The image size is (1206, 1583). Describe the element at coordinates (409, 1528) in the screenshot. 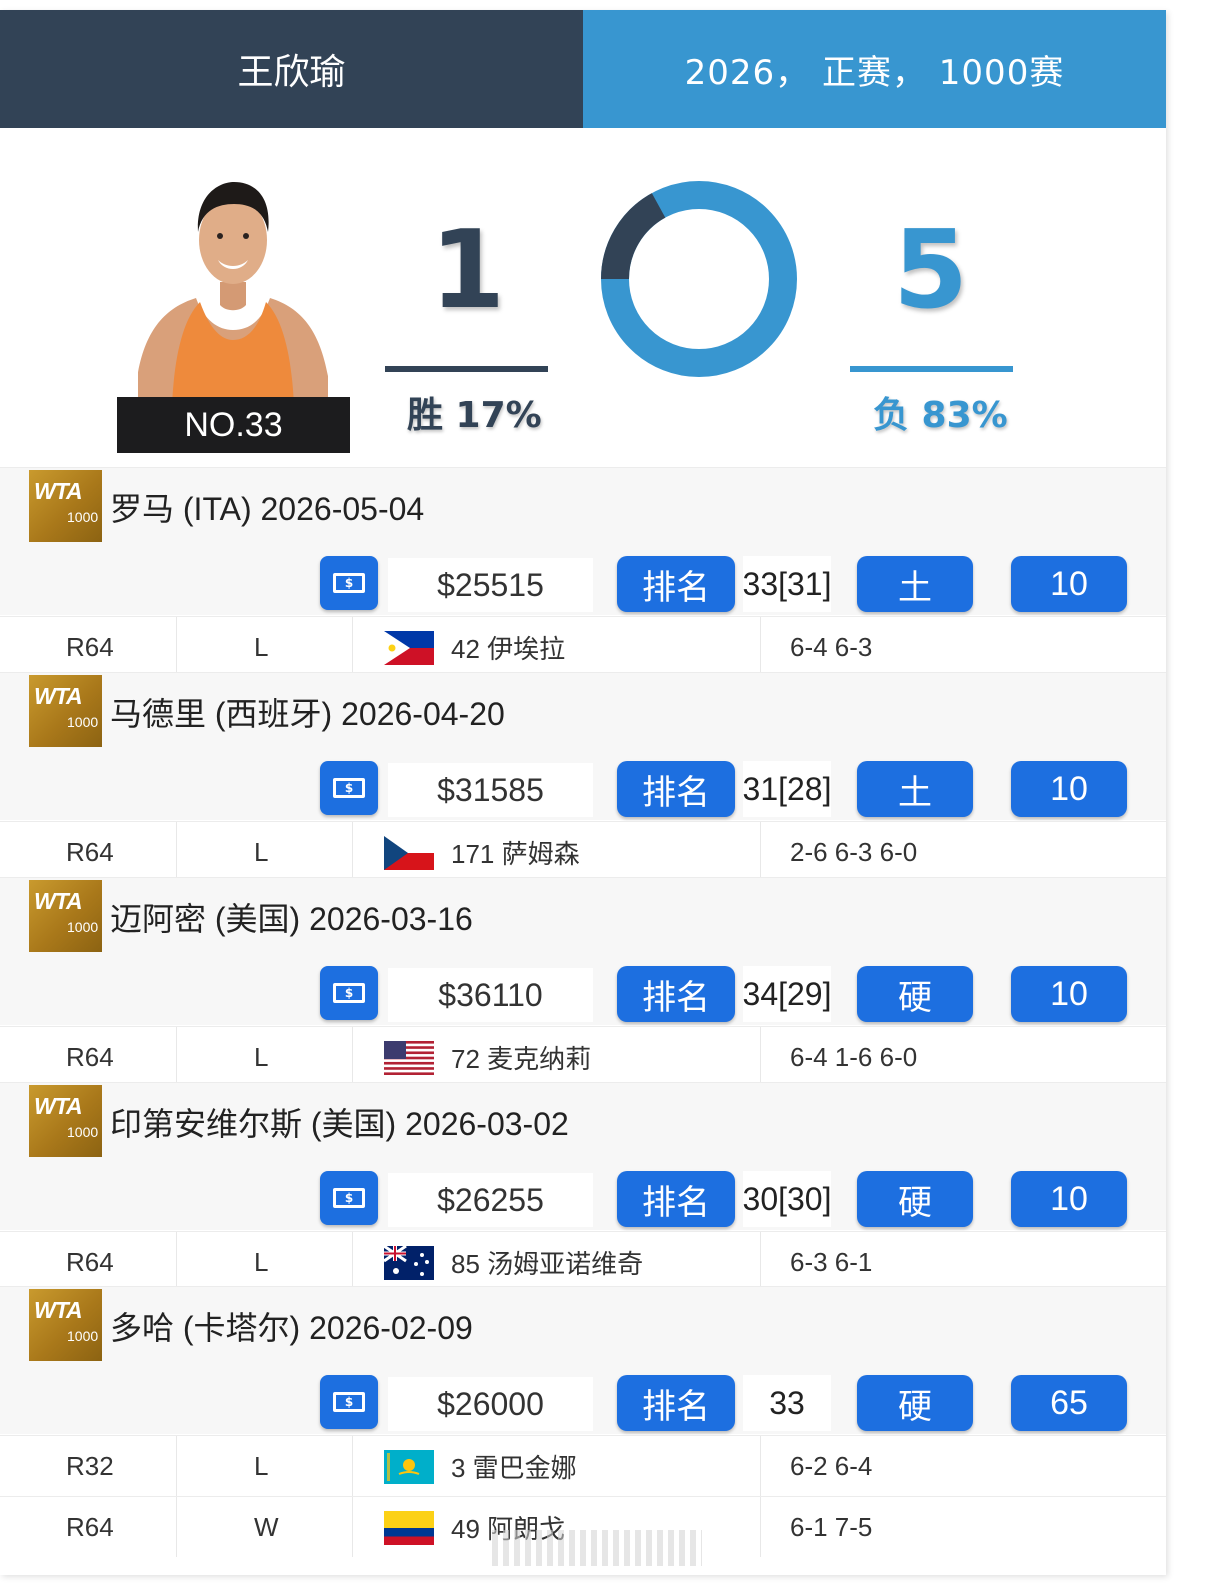

I see `colombia-flag` at that location.